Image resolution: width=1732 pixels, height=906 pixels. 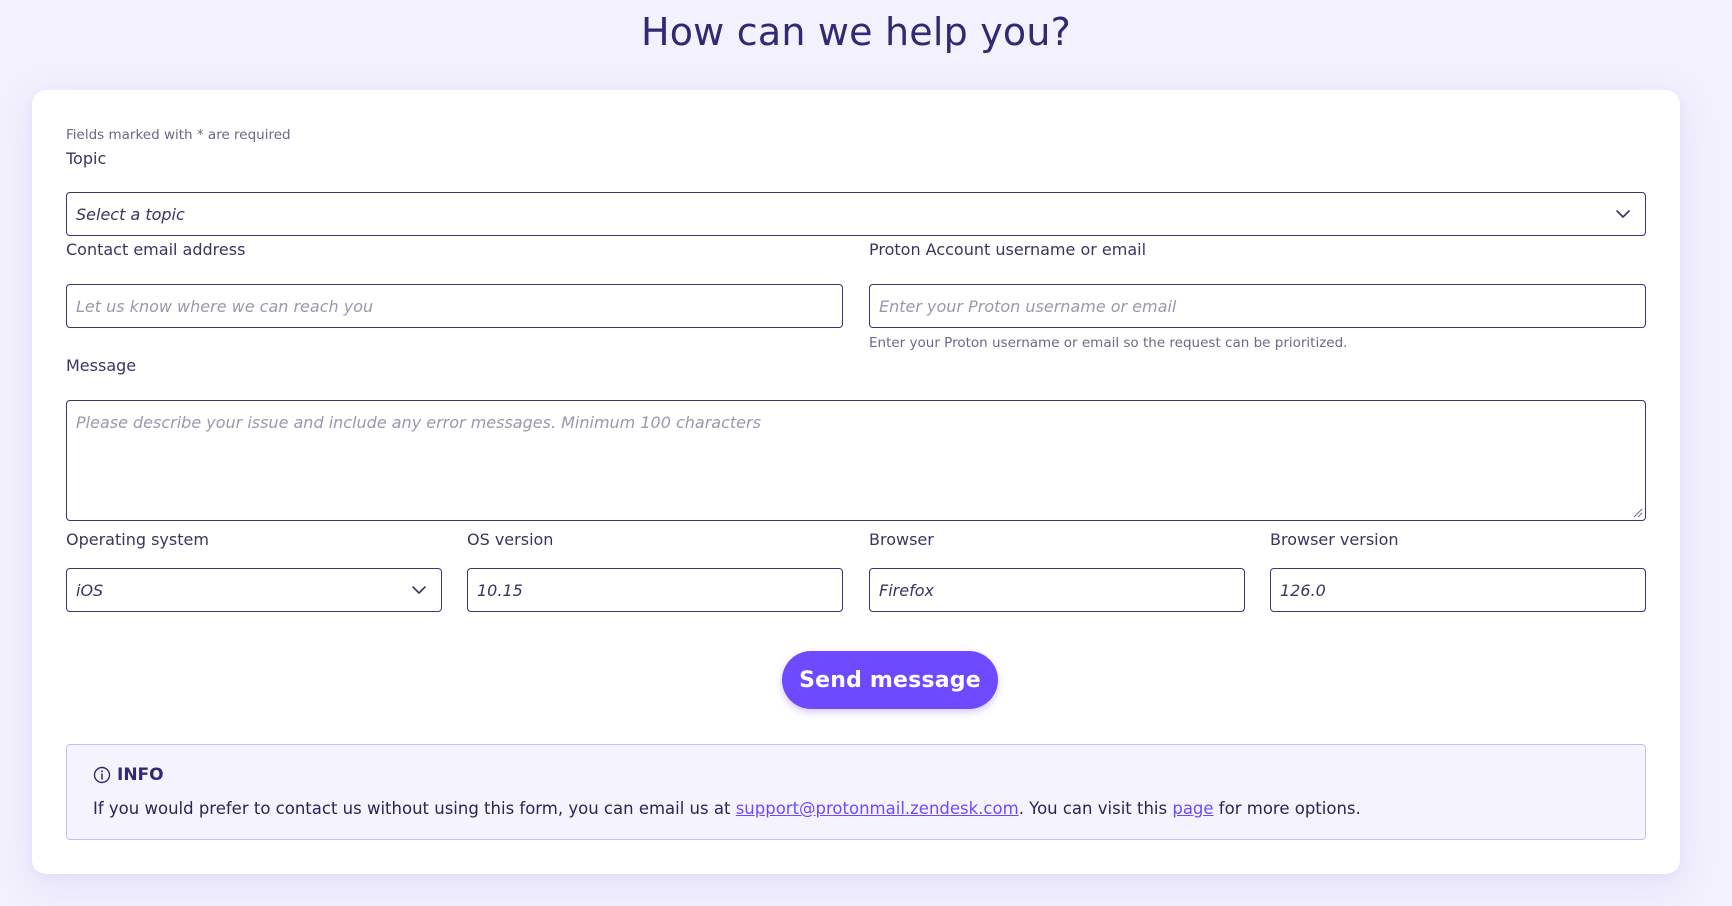 What do you see at coordinates (225, 306) in the screenshot?
I see `contact-email-placeholder: Let us know where we can reach you` at bounding box center [225, 306].